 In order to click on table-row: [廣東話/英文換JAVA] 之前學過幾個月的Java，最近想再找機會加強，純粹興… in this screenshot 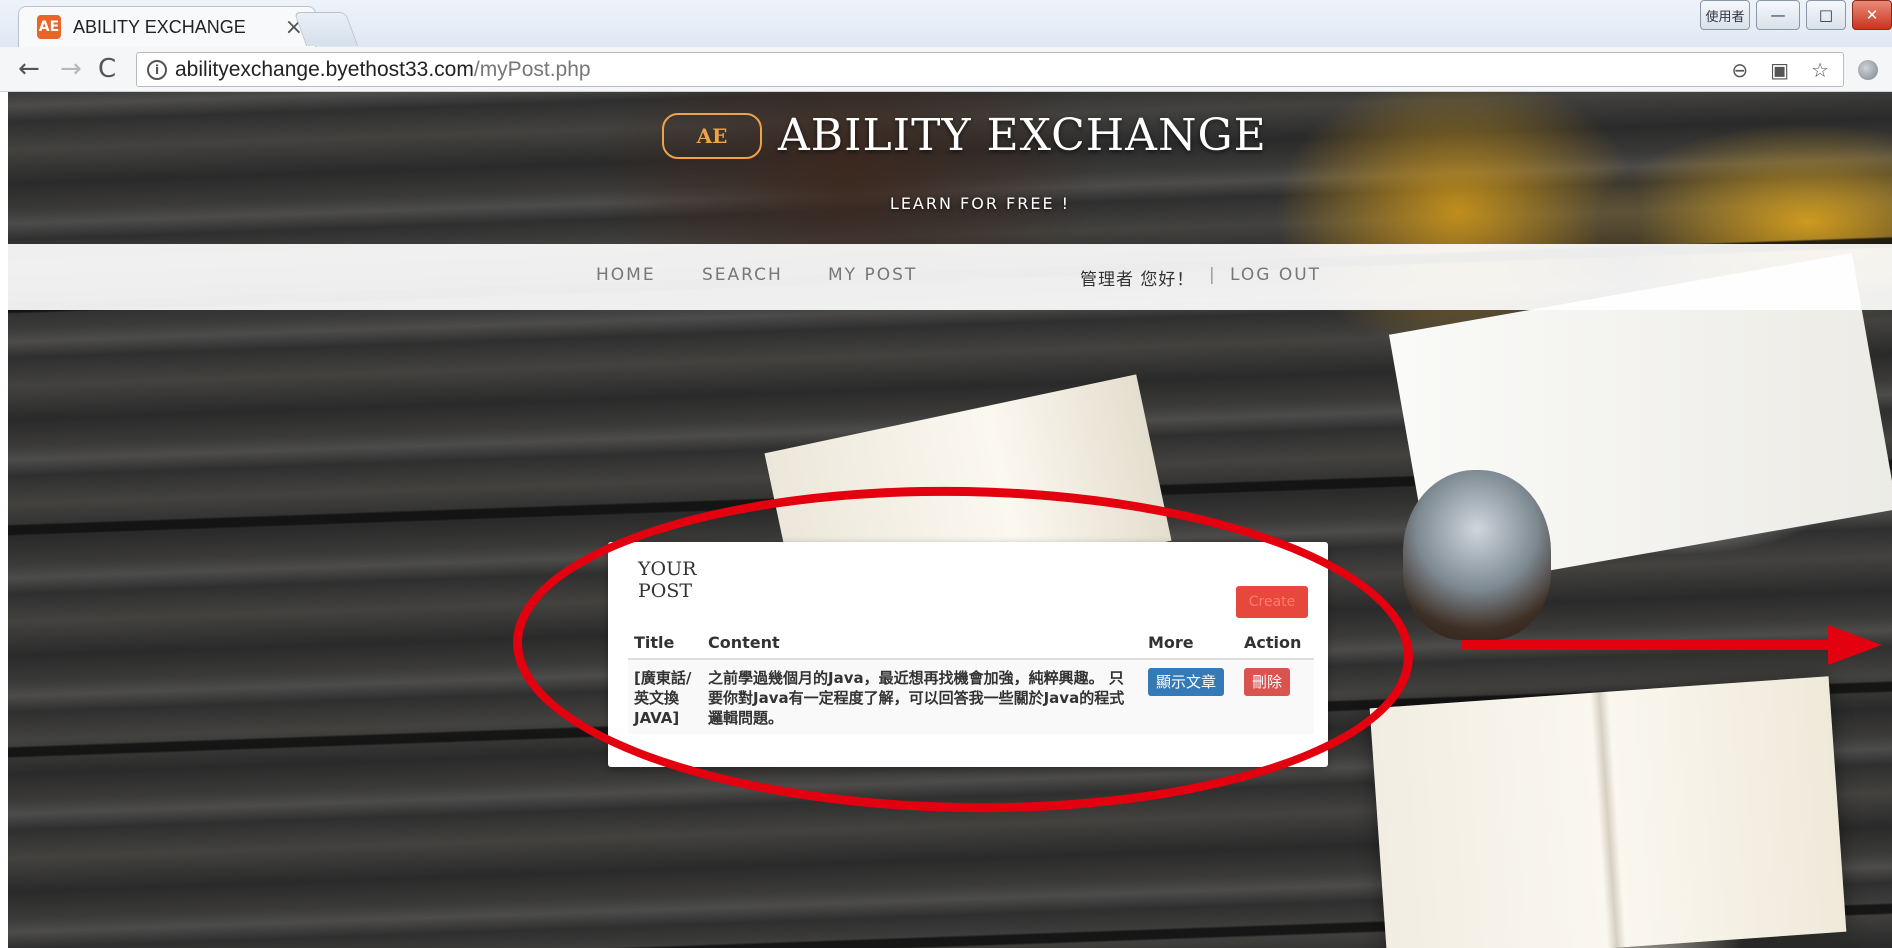, I will do `click(971, 696)`.